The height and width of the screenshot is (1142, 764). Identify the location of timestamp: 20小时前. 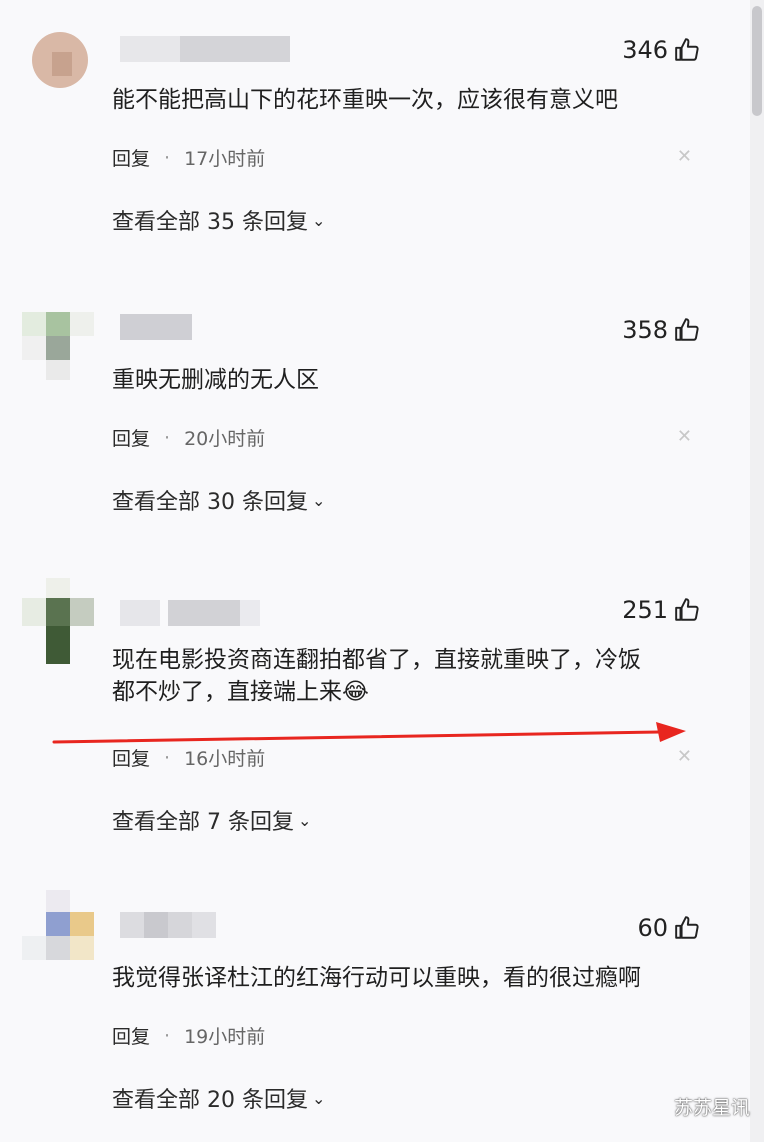
(225, 439).